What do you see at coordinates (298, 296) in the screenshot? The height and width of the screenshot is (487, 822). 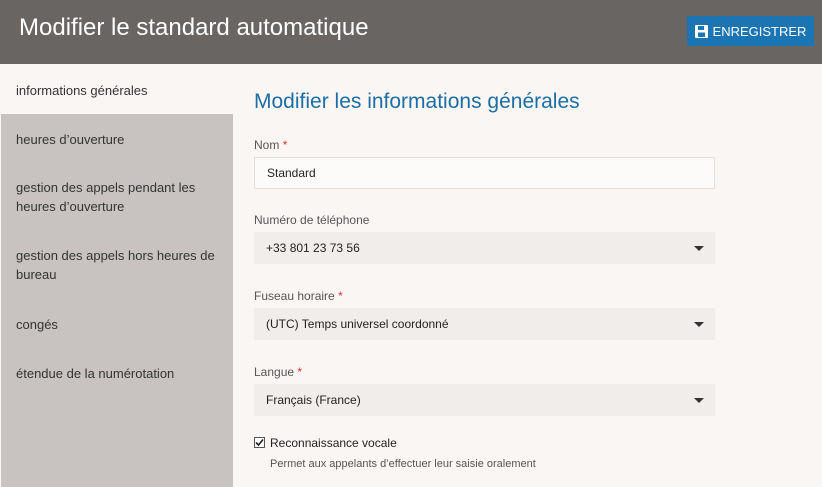 I see `timezone-label: Fuseau horaire *` at bounding box center [298, 296].